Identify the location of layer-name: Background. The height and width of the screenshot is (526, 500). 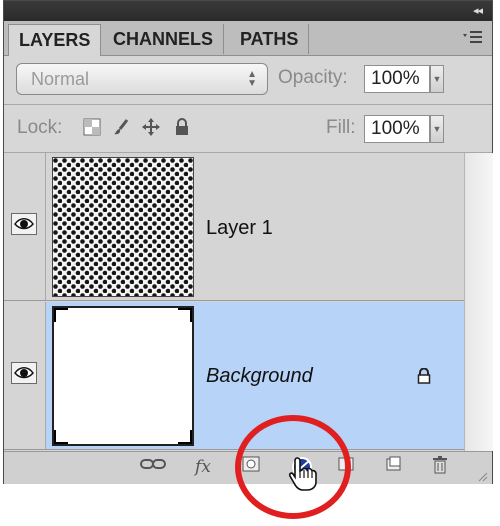
(259, 376).